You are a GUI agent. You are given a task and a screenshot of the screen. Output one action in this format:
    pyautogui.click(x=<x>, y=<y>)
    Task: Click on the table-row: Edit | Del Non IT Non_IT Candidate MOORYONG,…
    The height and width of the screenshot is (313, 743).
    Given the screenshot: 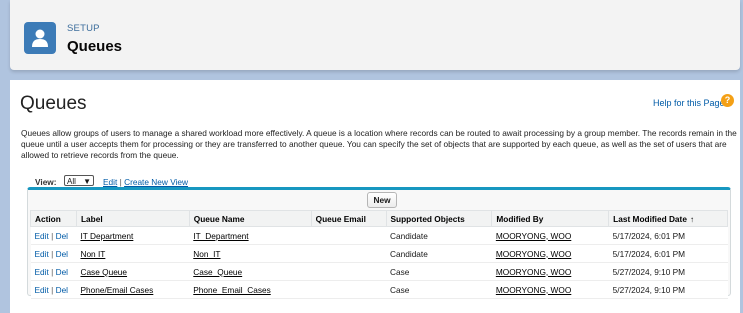 What is the action you would take?
    pyautogui.click(x=379, y=253)
    